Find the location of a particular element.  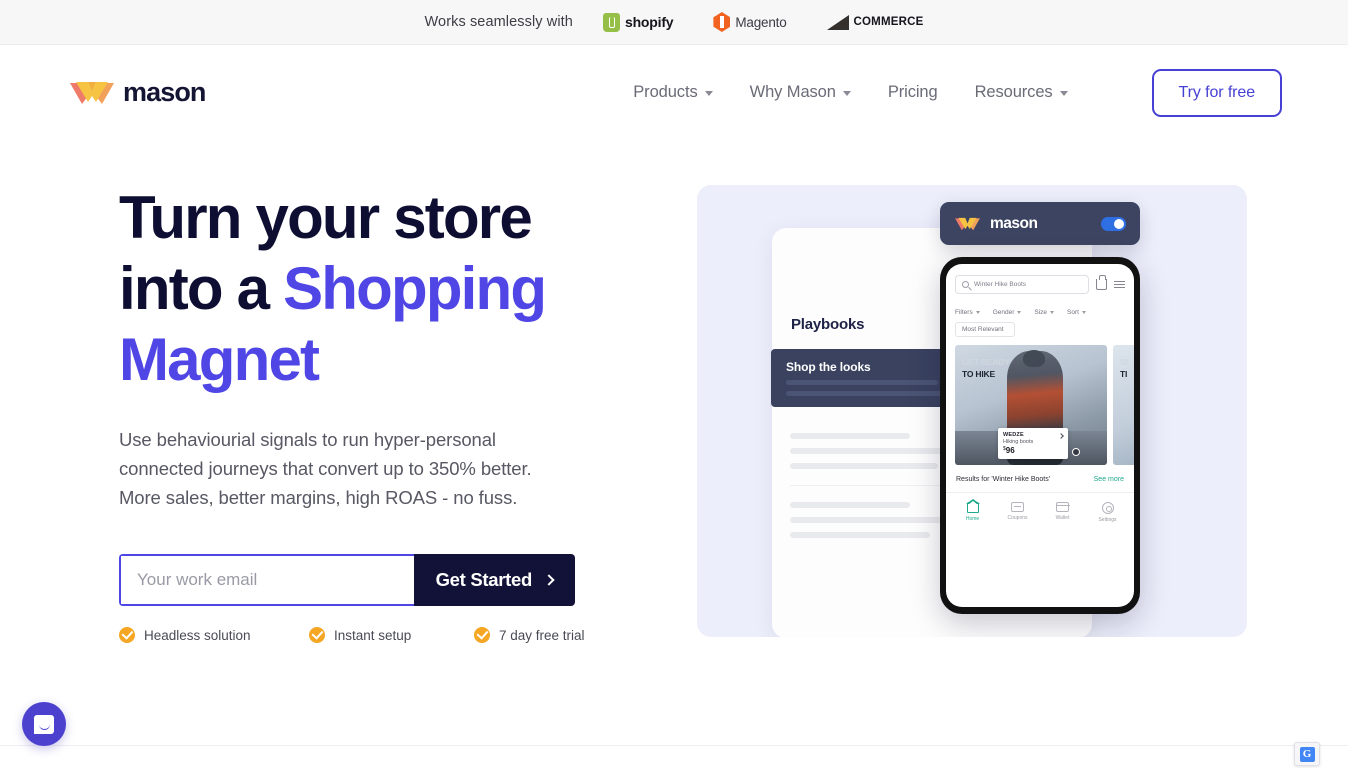

google-translate-icon: G is located at coordinates (1307, 754).